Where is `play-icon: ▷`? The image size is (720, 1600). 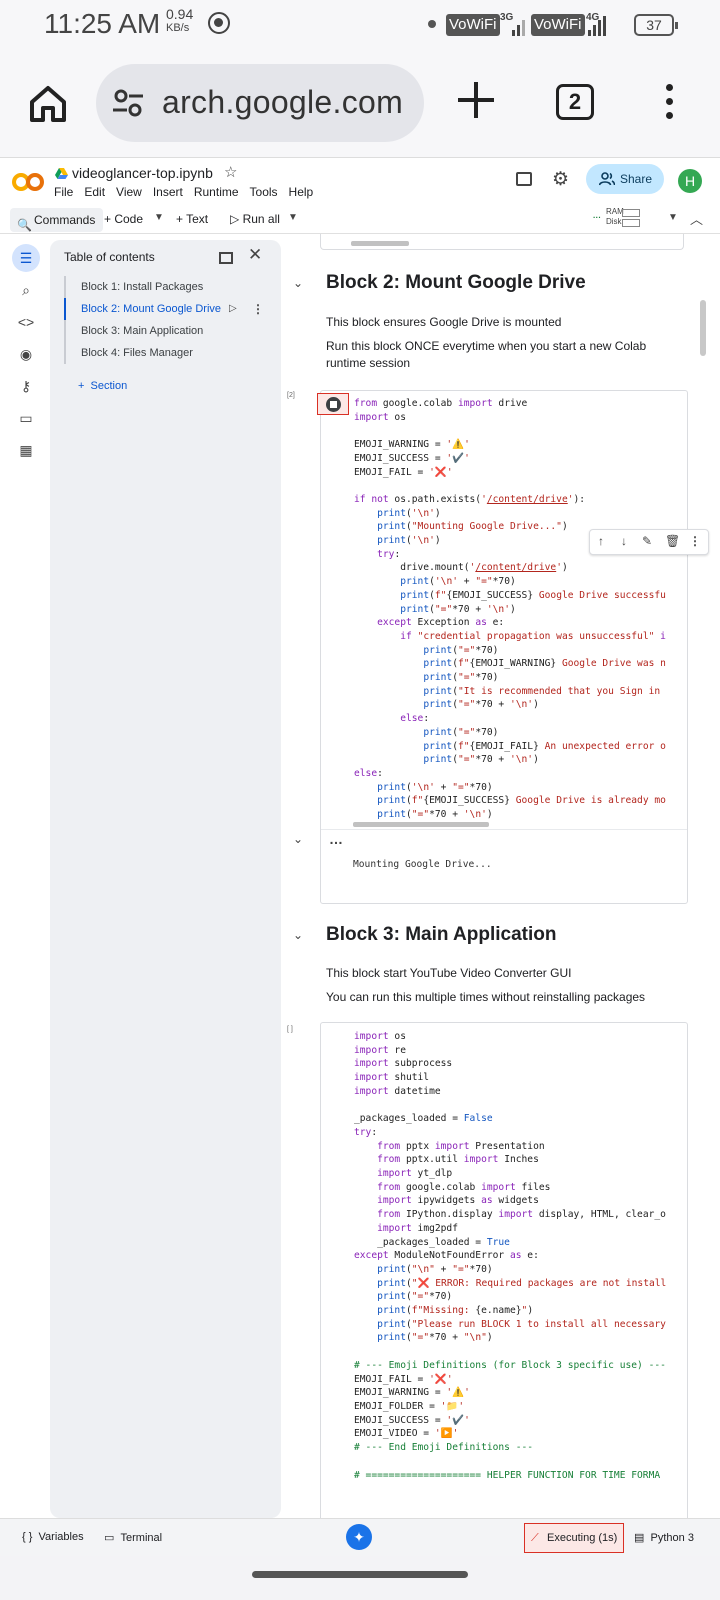
play-icon: ▷ is located at coordinates (233, 309).